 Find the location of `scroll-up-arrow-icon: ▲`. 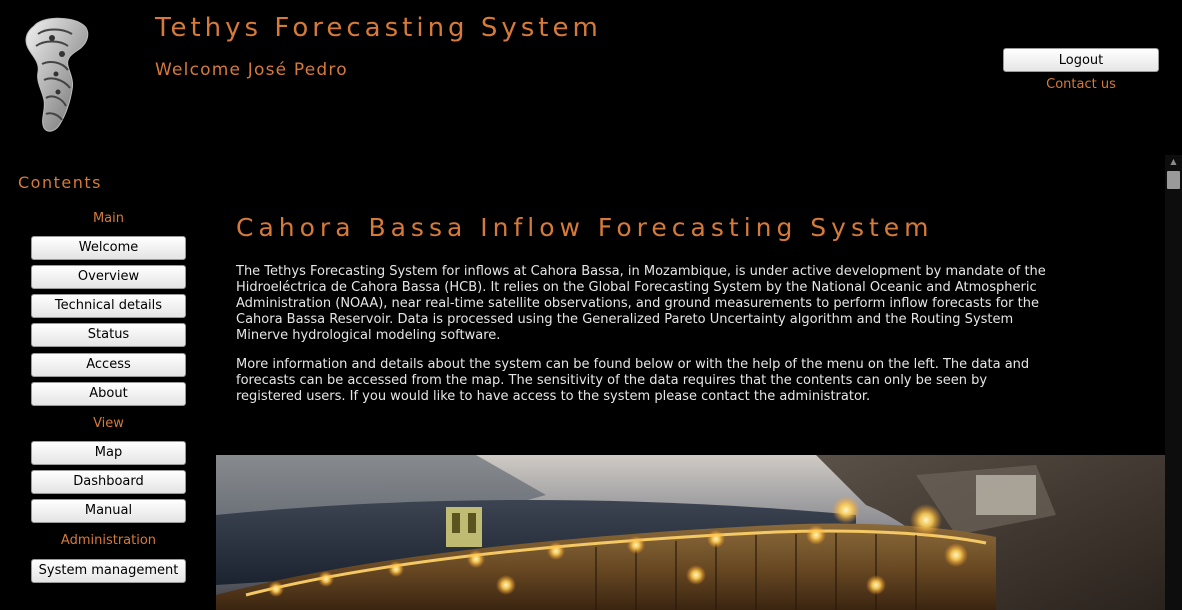

scroll-up-arrow-icon: ▲ is located at coordinates (1173, 162).